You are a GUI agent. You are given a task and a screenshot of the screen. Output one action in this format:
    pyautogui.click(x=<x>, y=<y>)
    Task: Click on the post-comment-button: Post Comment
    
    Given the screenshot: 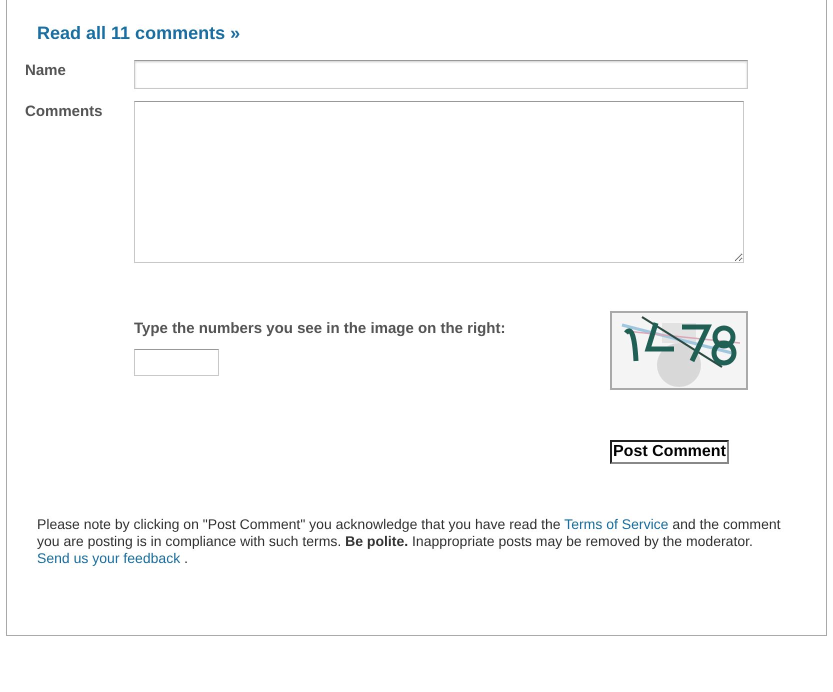 What is the action you would take?
    pyautogui.click(x=669, y=452)
    